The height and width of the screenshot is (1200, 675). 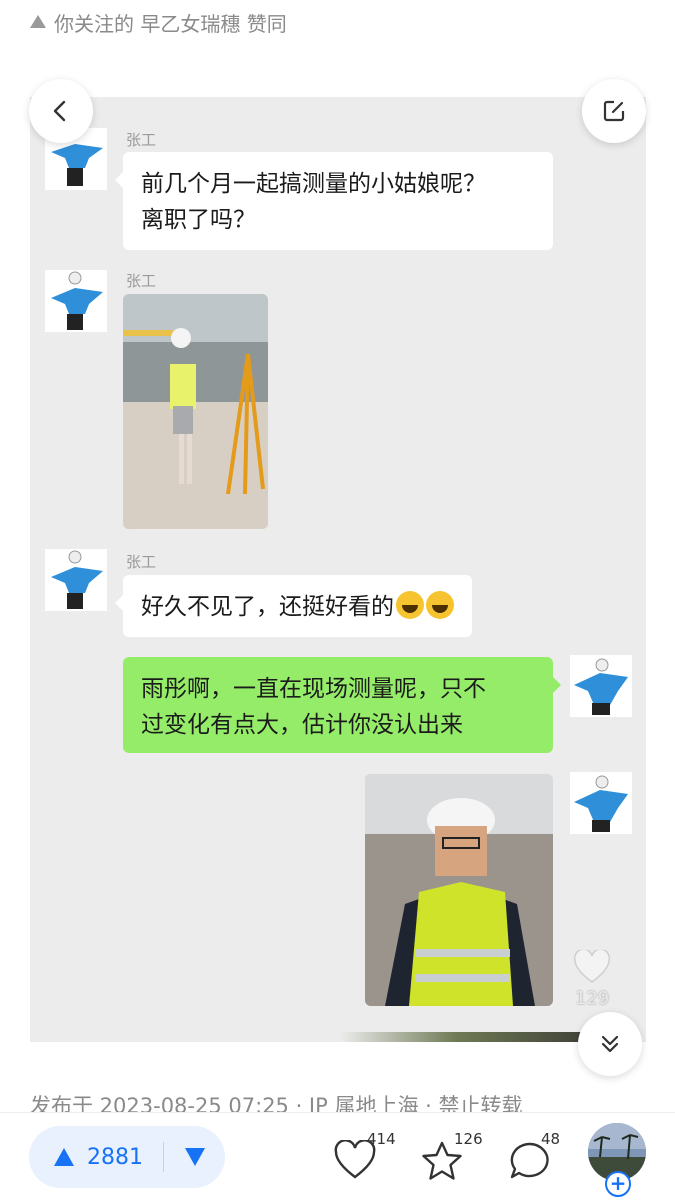 I want to click on edit-button, so click(x=614, y=111).